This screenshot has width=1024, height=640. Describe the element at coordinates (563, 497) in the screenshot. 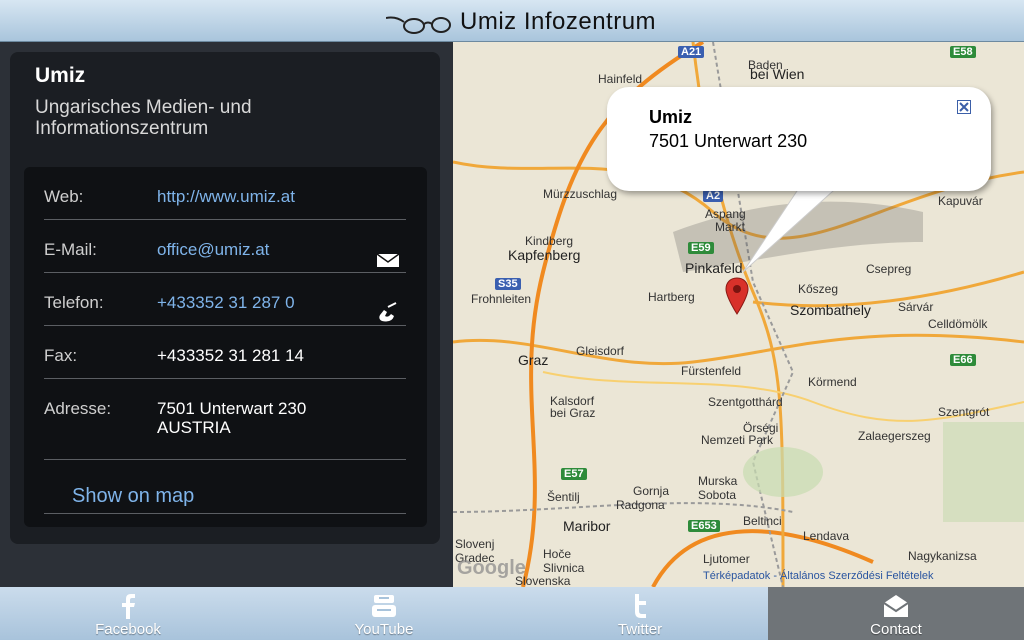

I see `map-label: Šentilj` at that location.